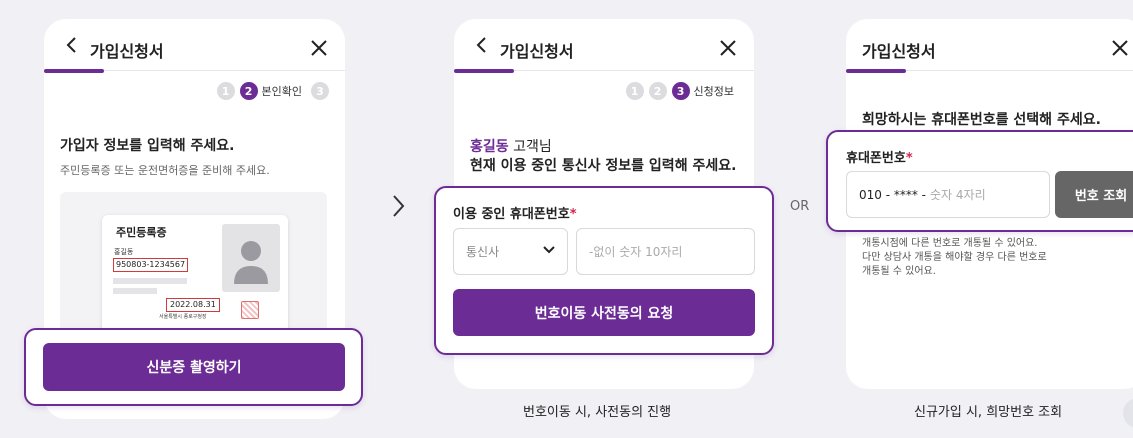 The height and width of the screenshot is (438, 1133). I want to click on id-card-issuer: 서울특별시 종로구청장, so click(183, 317).